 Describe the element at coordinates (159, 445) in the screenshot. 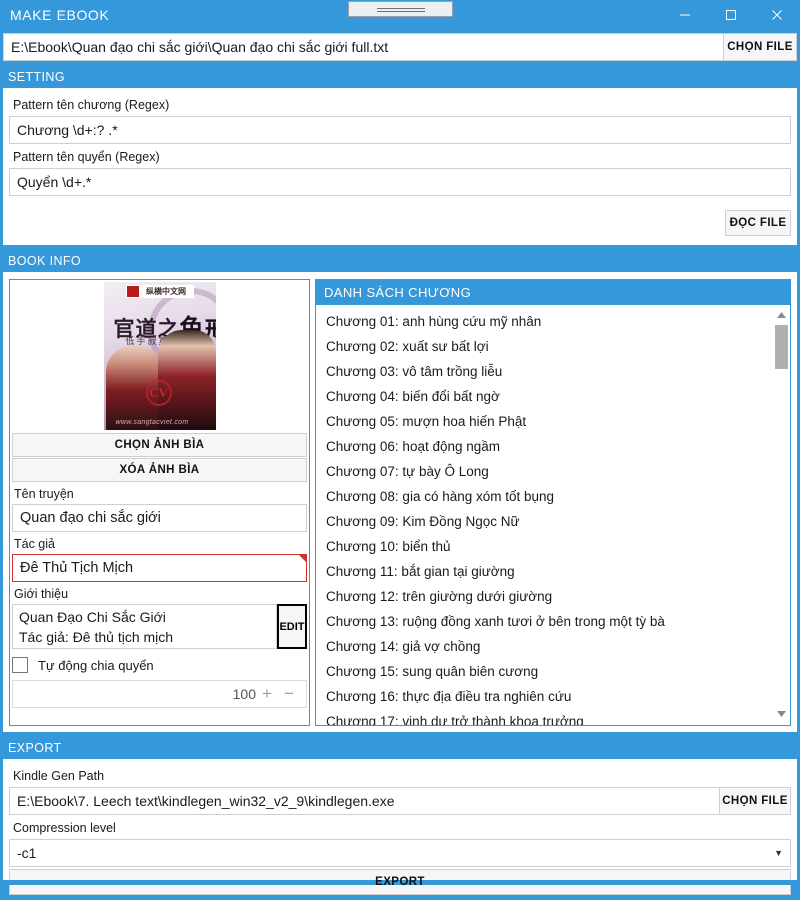

I see `choose-cover-button: CHỌN ẢNH BÌA` at that location.